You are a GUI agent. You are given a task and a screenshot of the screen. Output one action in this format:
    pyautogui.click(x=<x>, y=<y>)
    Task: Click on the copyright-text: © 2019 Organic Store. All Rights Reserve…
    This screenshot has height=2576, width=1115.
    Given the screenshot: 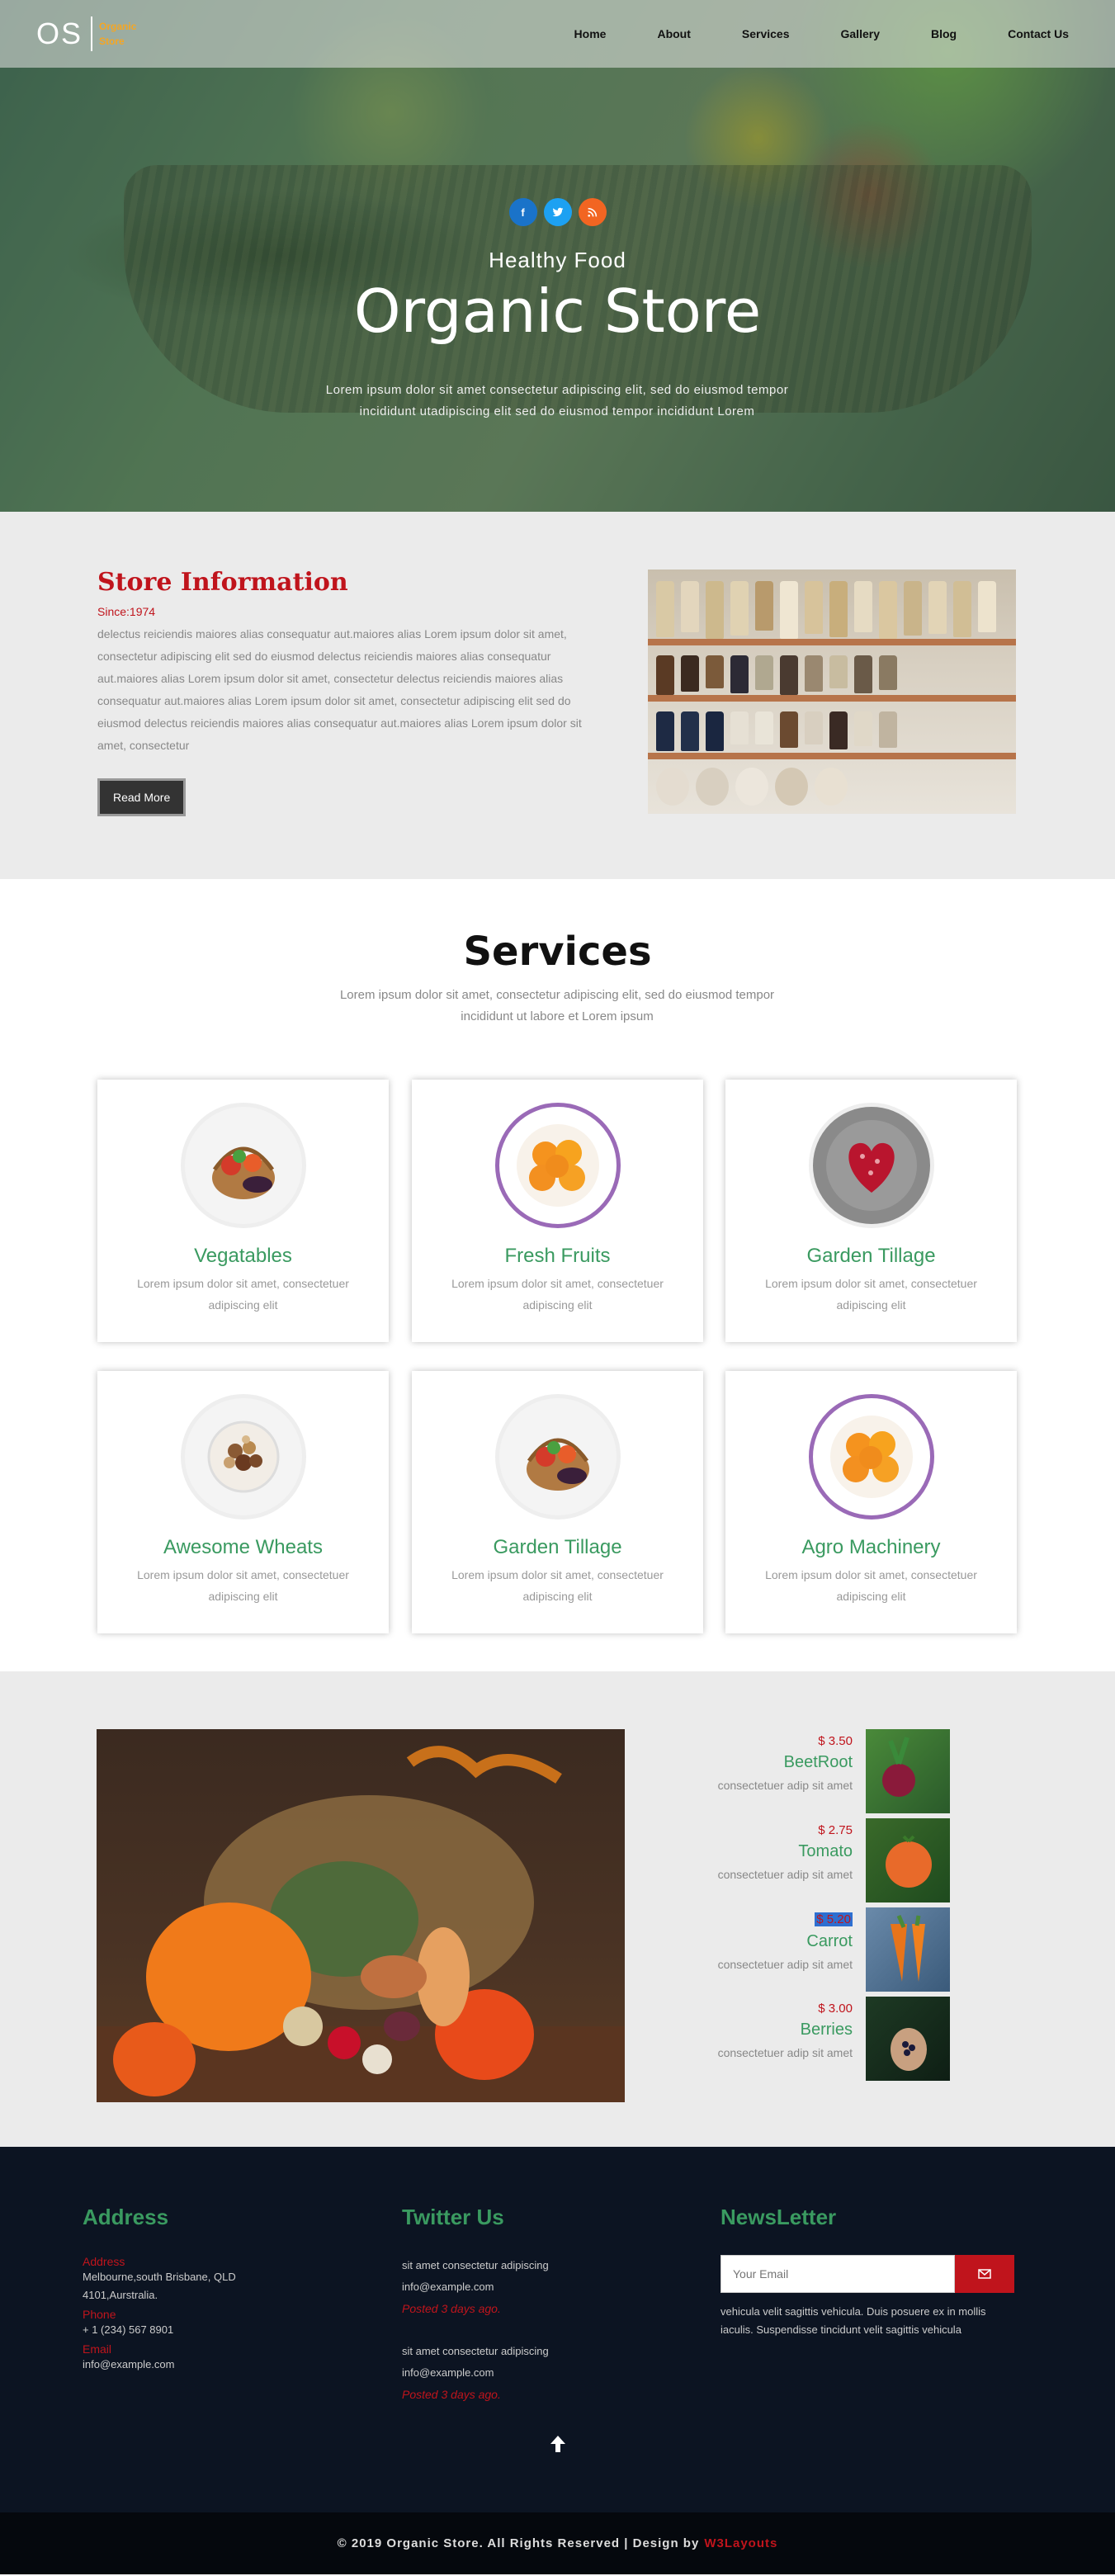 What is the action you would take?
    pyautogui.click(x=518, y=2543)
    